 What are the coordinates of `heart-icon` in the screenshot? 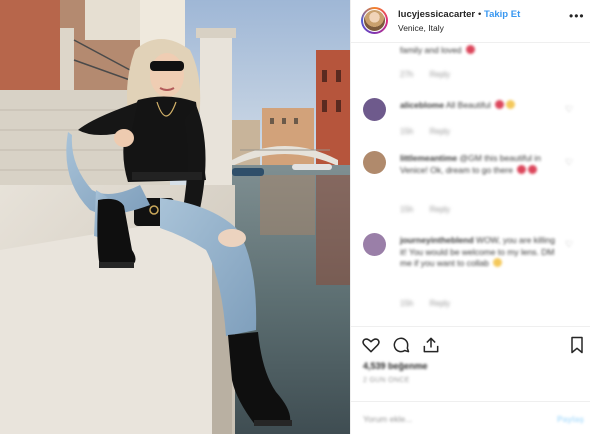 It's located at (371, 345).